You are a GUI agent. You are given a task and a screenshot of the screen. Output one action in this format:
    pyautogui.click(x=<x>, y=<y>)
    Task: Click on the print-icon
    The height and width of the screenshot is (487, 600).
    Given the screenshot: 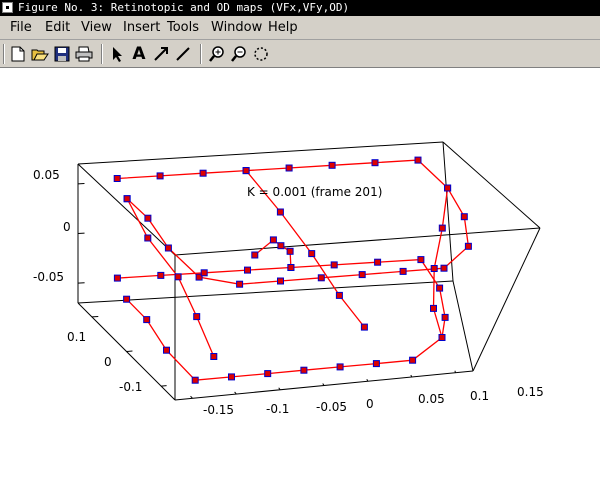 What is the action you would take?
    pyautogui.click(x=84, y=54)
    